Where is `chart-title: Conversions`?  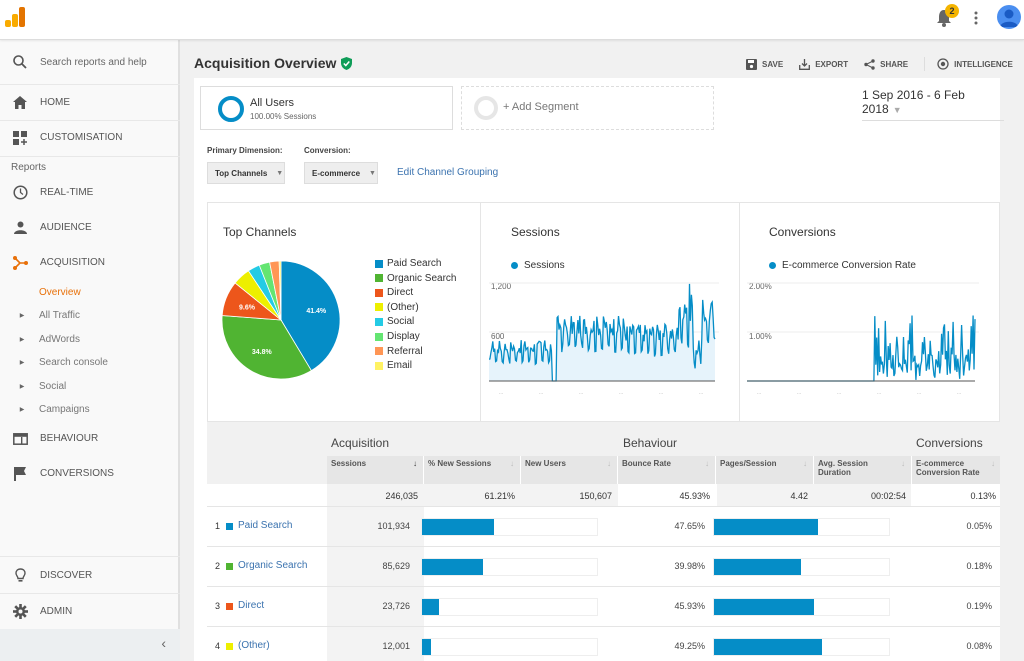 chart-title: Conversions is located at coordinates (802, 232).